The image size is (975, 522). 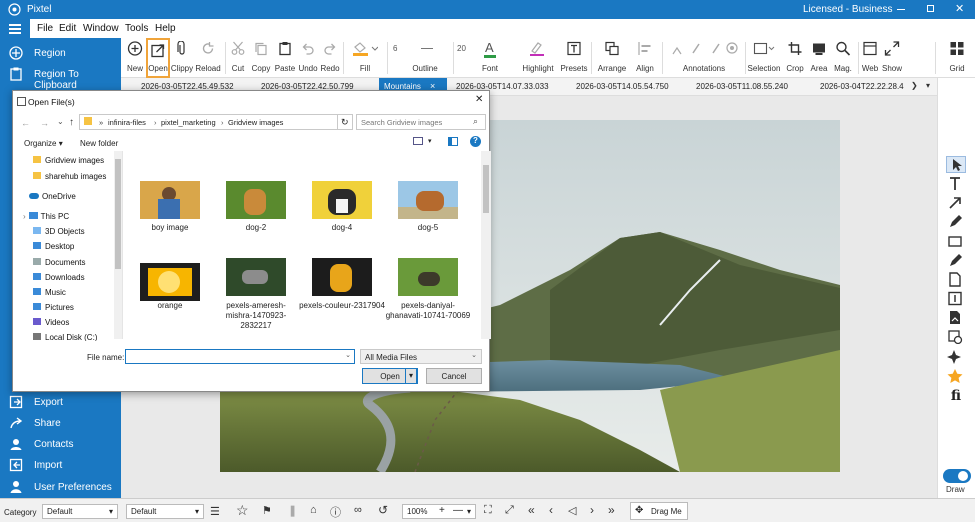 I want to click on file-name: dog-4, so click(x=342, y=228).